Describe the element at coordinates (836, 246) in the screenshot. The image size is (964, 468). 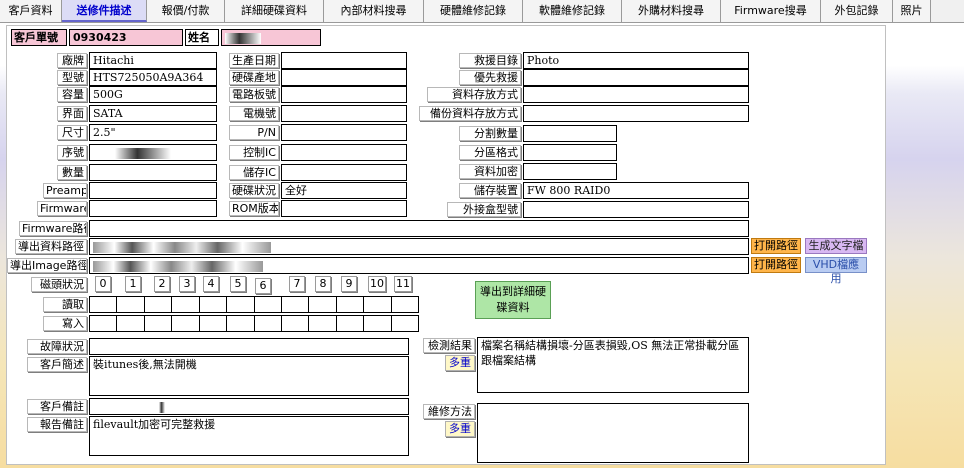
I see `generate-text-file-button: 生成文字檔` at that location.